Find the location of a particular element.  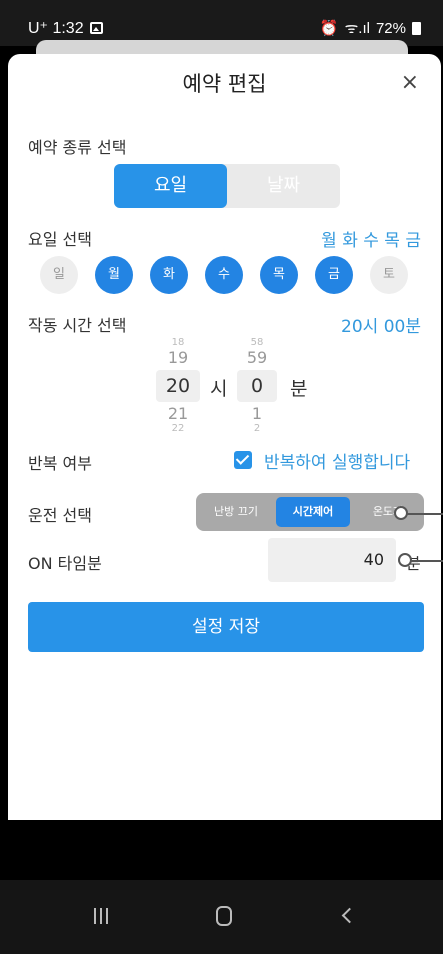

hour-next2: 22 is located at coordinates (178, 428).